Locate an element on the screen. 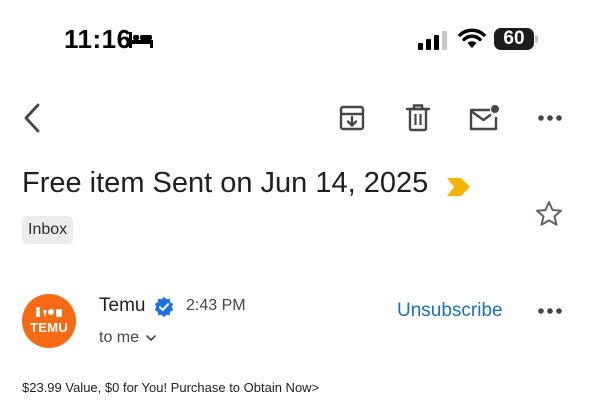 This screenshot has width=589, height=400. delete-button is located at coordinates (418, 118).